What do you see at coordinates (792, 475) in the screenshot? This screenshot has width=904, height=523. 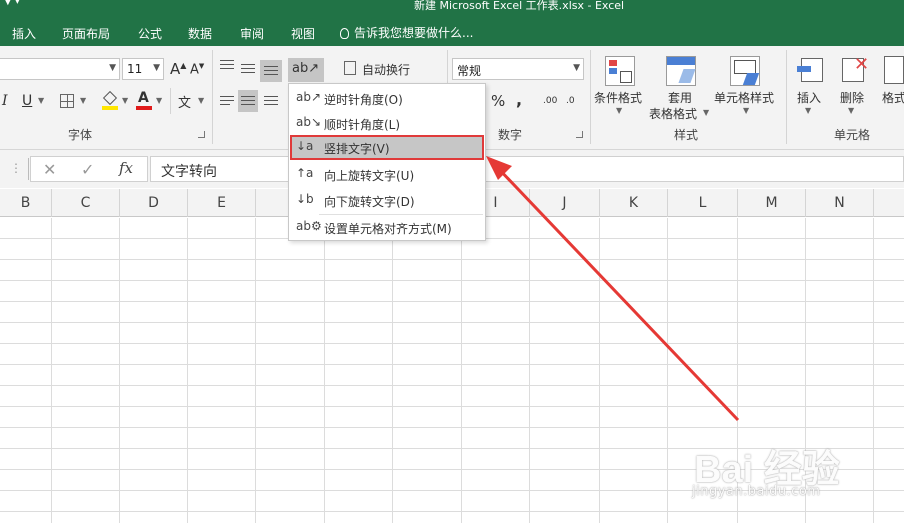 I see `watermark: Bai 经验 jingyan.baidu.com` at bounding box center [792, 475].